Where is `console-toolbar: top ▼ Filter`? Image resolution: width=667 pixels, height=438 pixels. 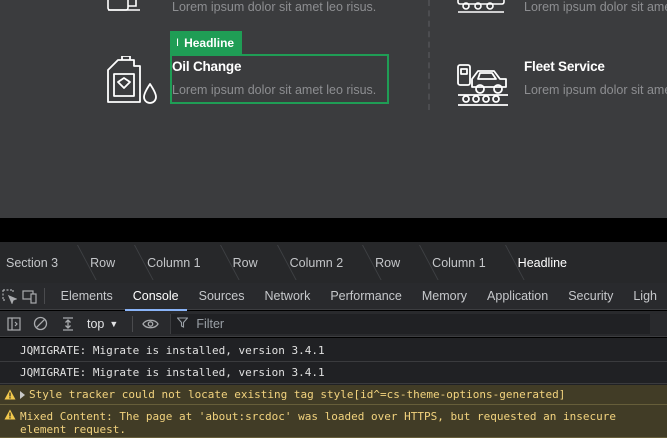
console-toolbar: top ▼ Filter is located at coordinates (333, 324).